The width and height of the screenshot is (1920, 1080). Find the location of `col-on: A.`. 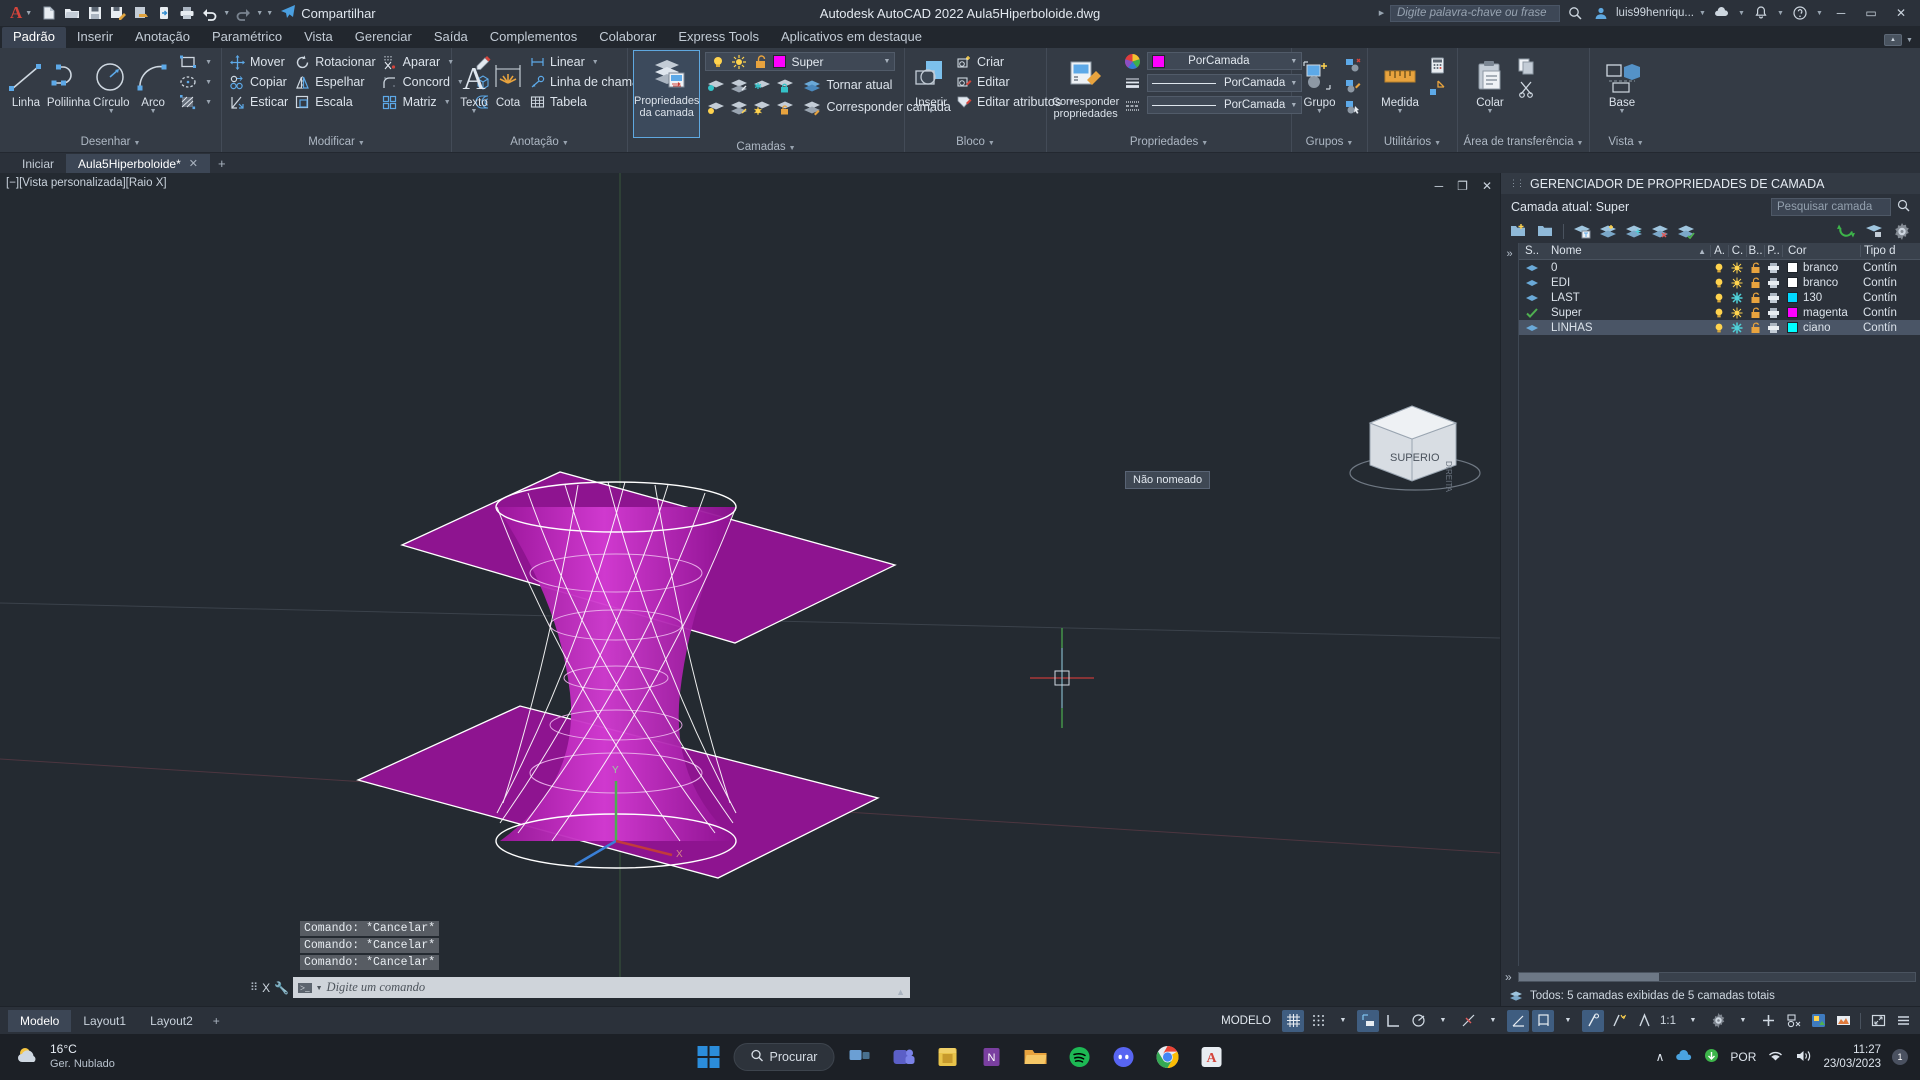

col-on: A. is located at coordinates (1719, 251).